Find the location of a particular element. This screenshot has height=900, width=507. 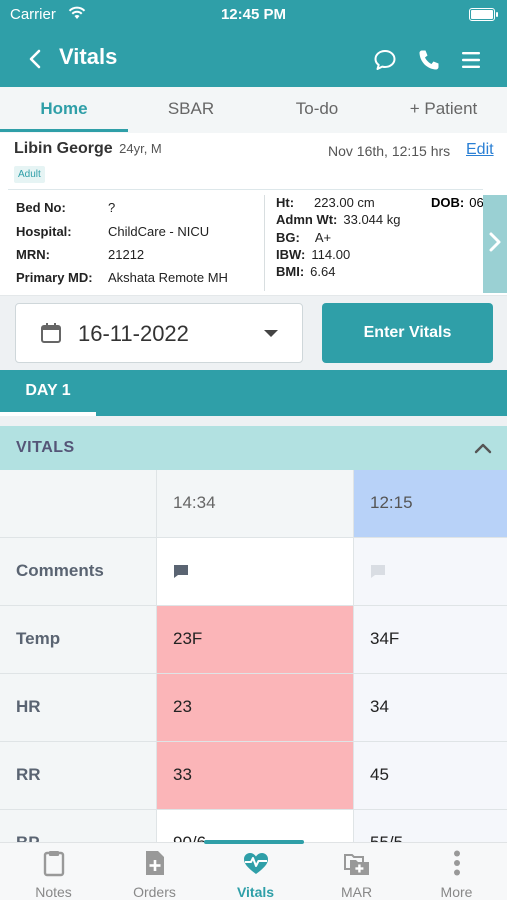

active-day-indicator is located at coordinates (48, 414).